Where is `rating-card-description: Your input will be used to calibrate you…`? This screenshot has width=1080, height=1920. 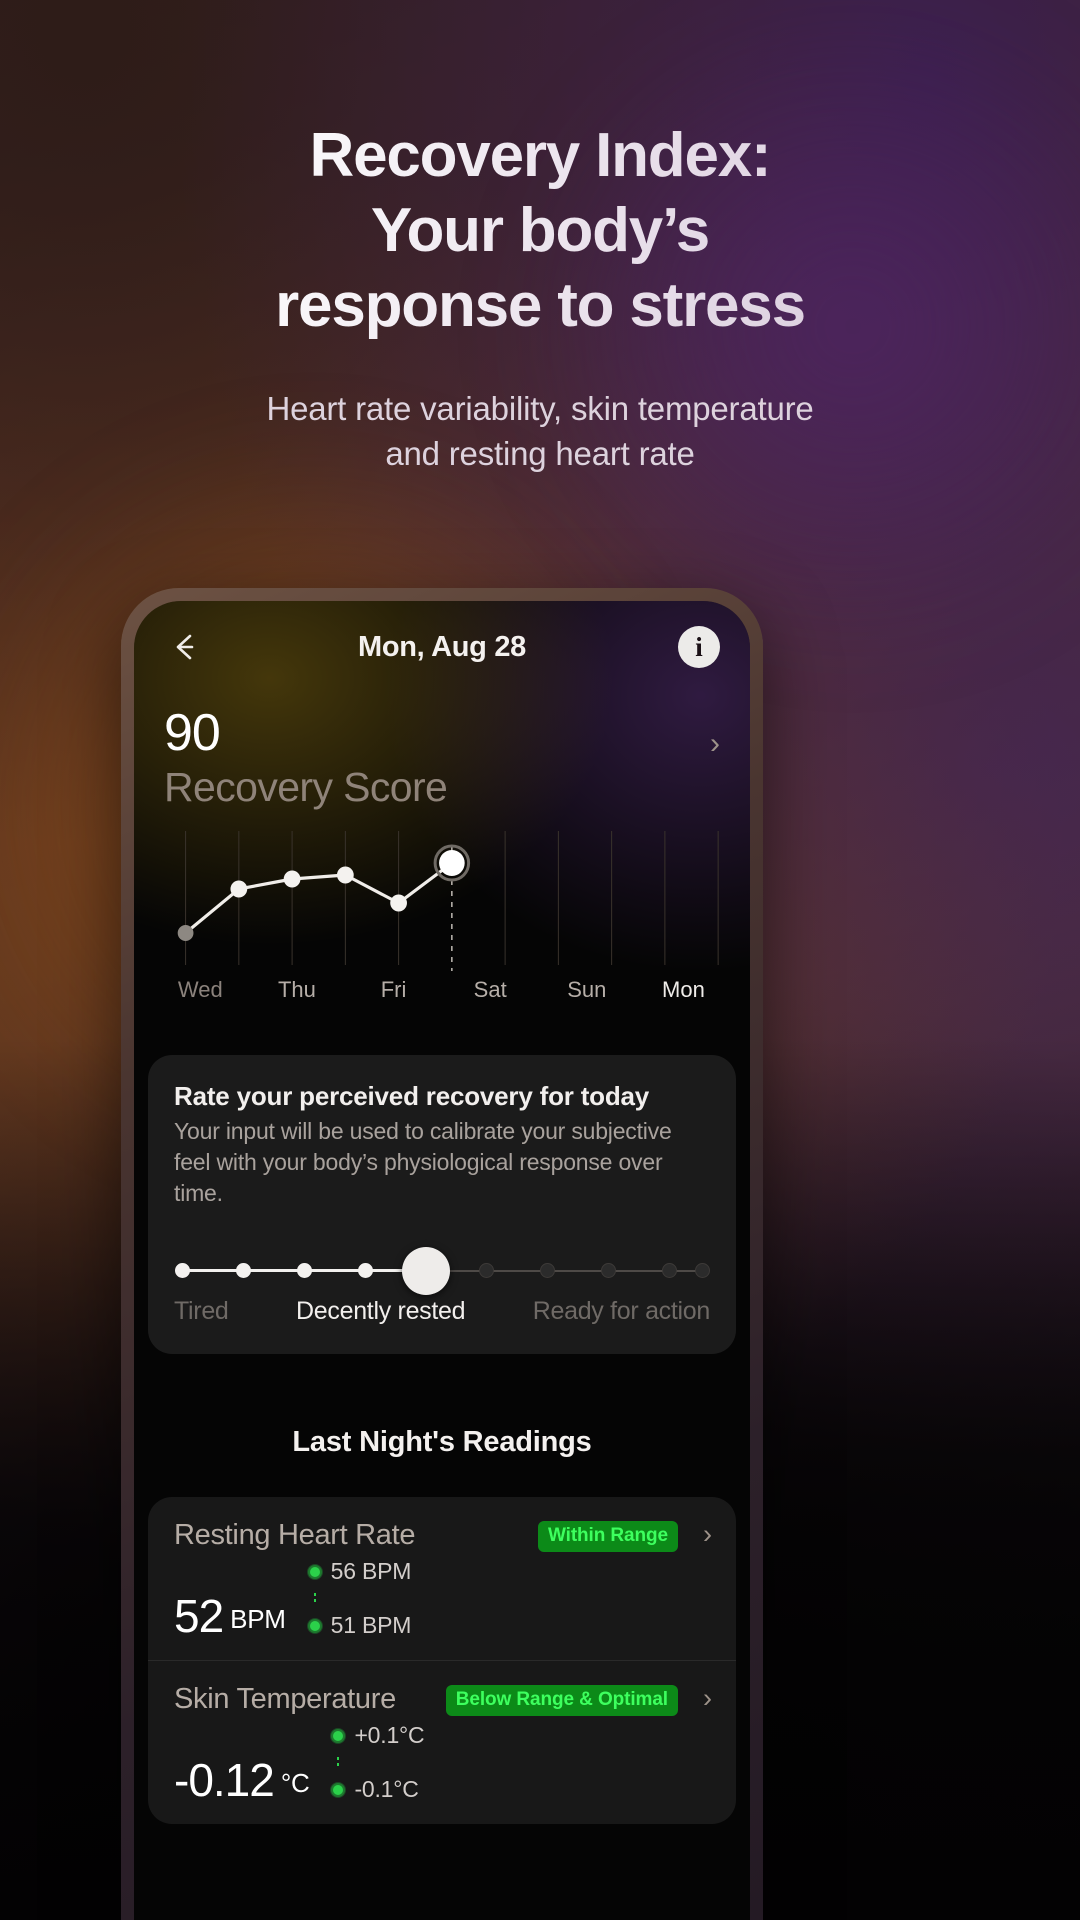
rating-card-description: Your input will be used to calibrate you… is located at coordinates (442, 1162).